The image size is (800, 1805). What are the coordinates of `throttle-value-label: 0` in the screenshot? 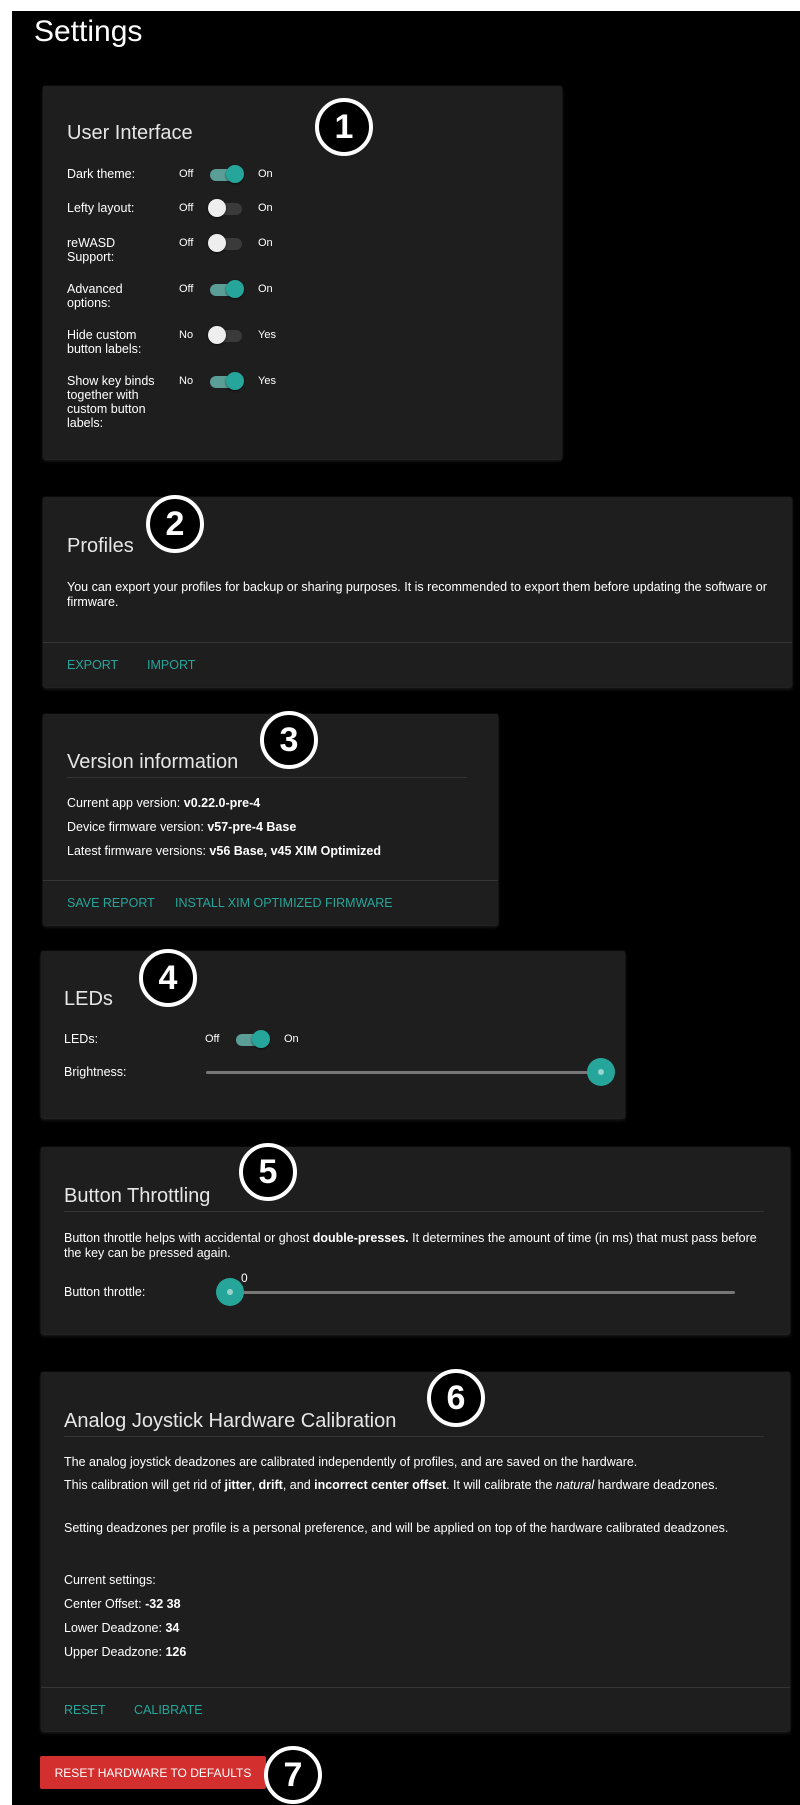 It's located at (244, 1278).